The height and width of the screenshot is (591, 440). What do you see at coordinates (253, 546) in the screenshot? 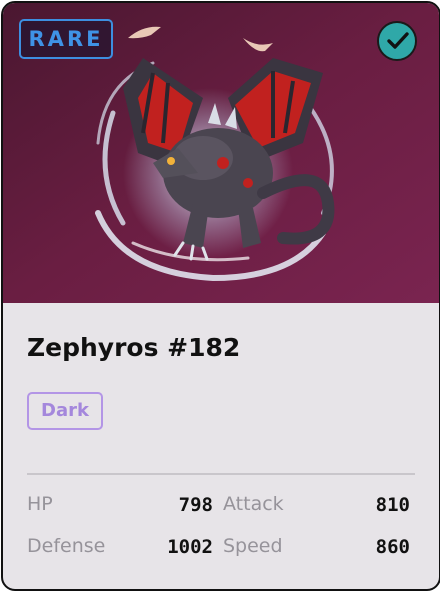
I see `stat-label-speed: Speed` at bounding box center [253, 546].